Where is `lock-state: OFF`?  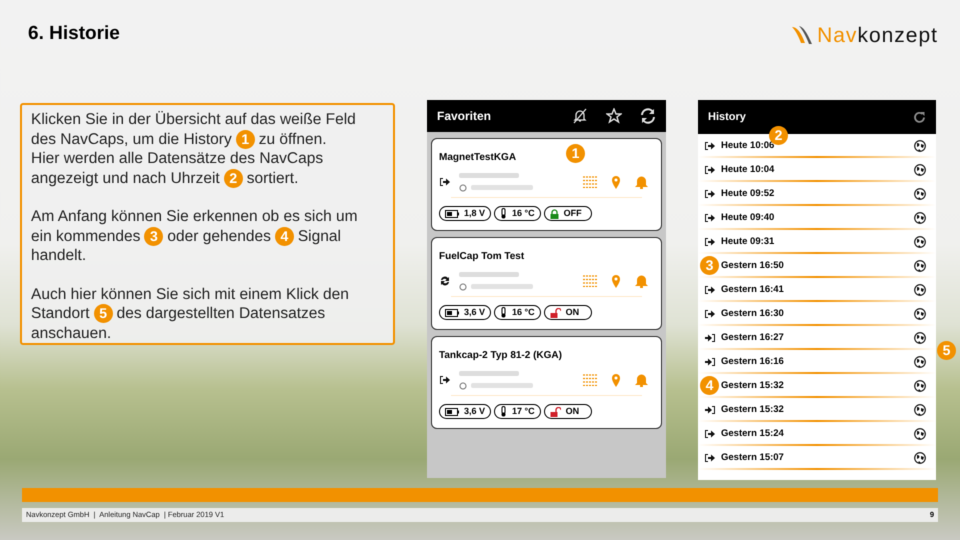
lock-state: OFF is located at coordinates (573, 213).